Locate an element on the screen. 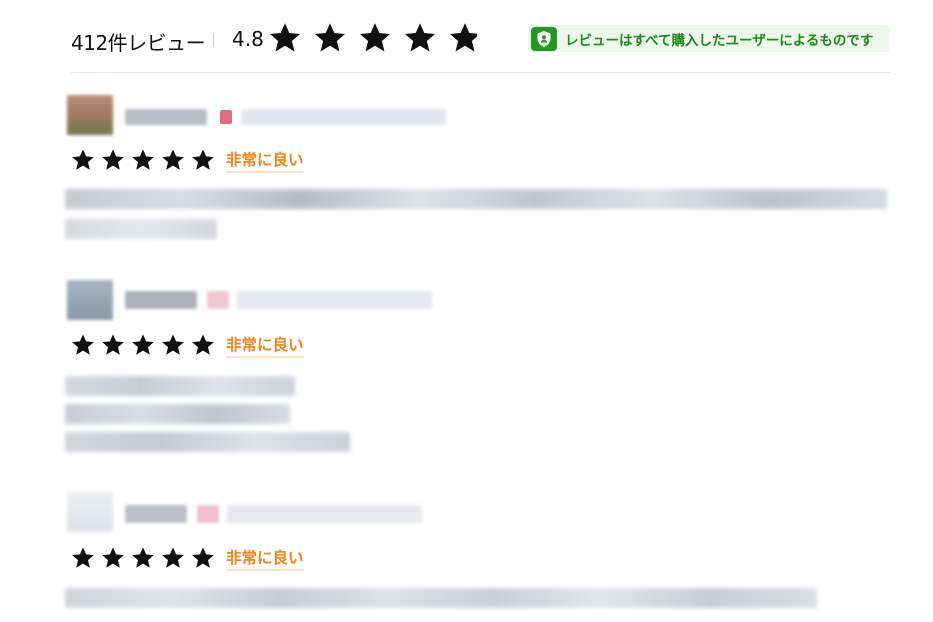  partial-star-icon is located at coordinates (465, 37).